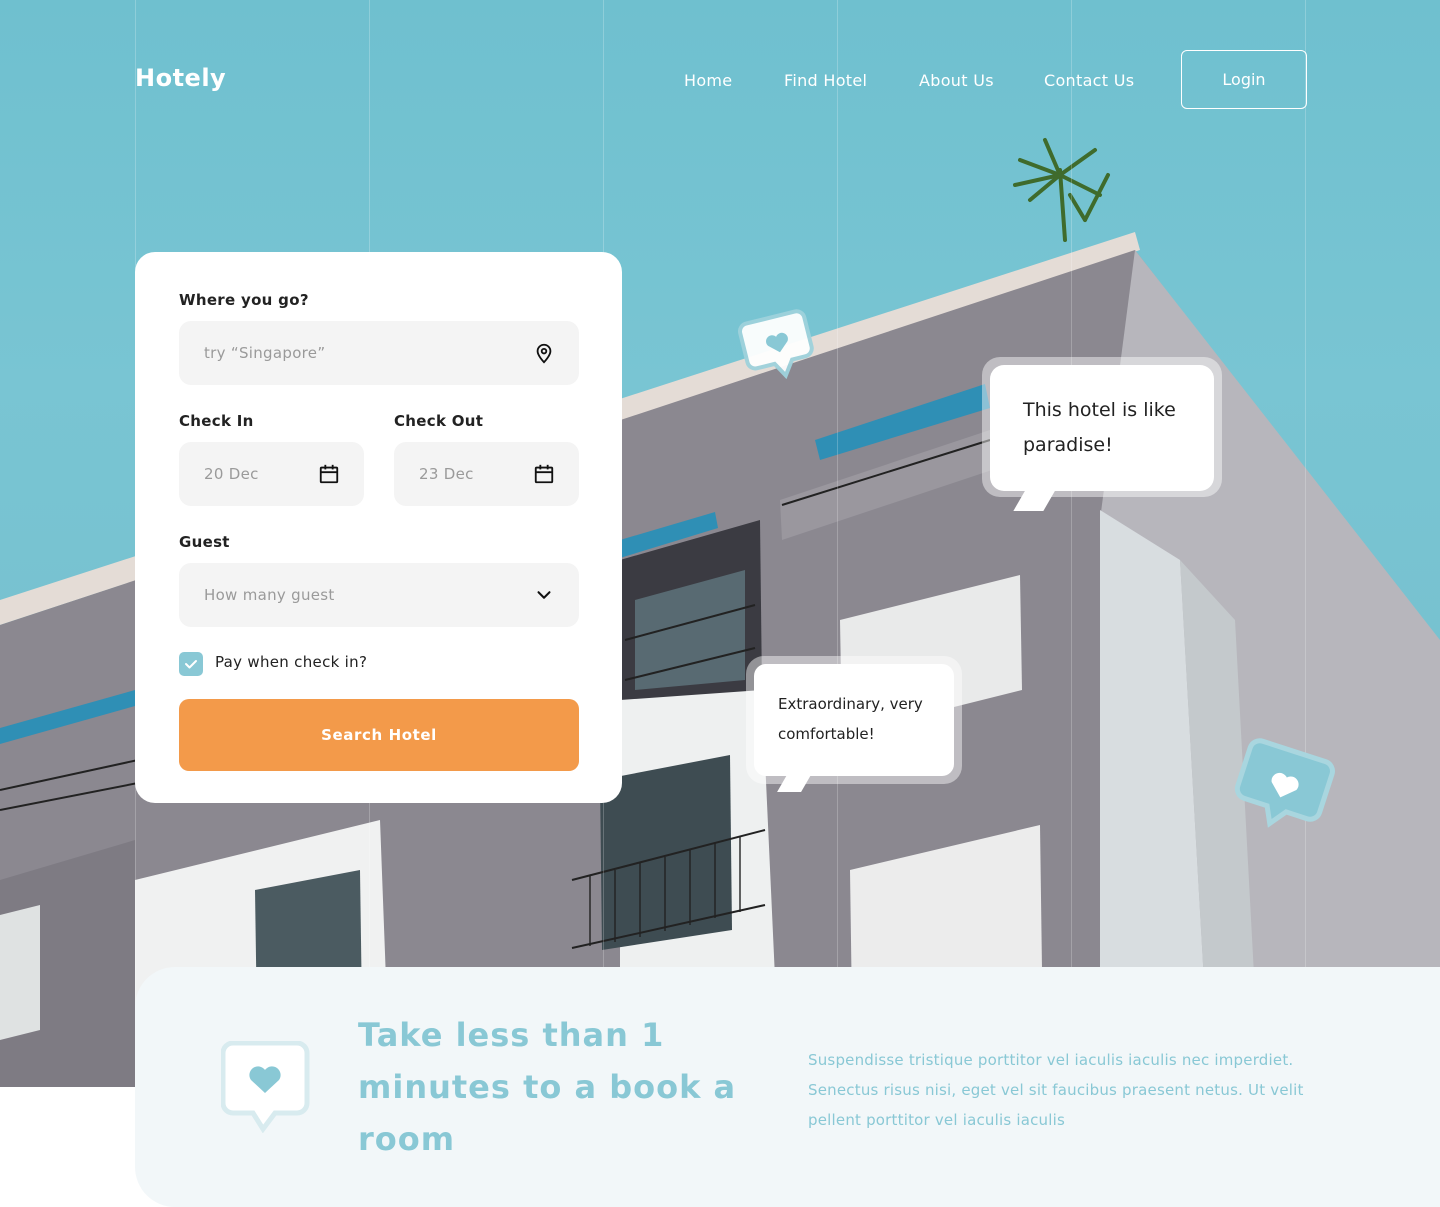 The height and width of the screenshot is (1207, 1440). I want to click on nav-about-us: About Us, so click(956, 80).